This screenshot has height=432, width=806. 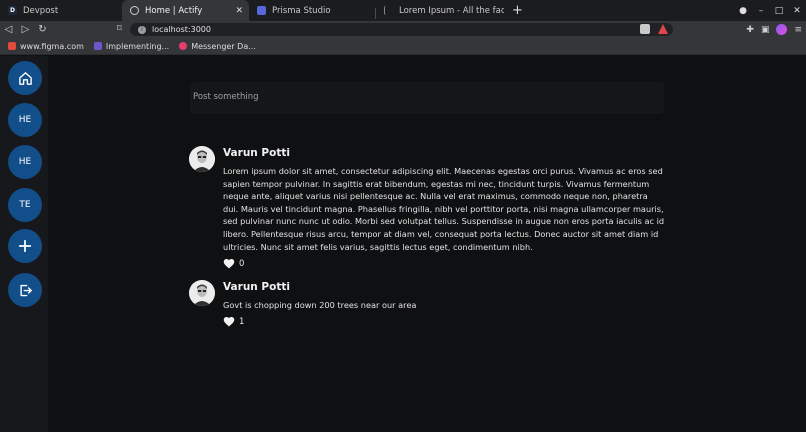 I want to click on logout-icon, so click(x=25, y=290).